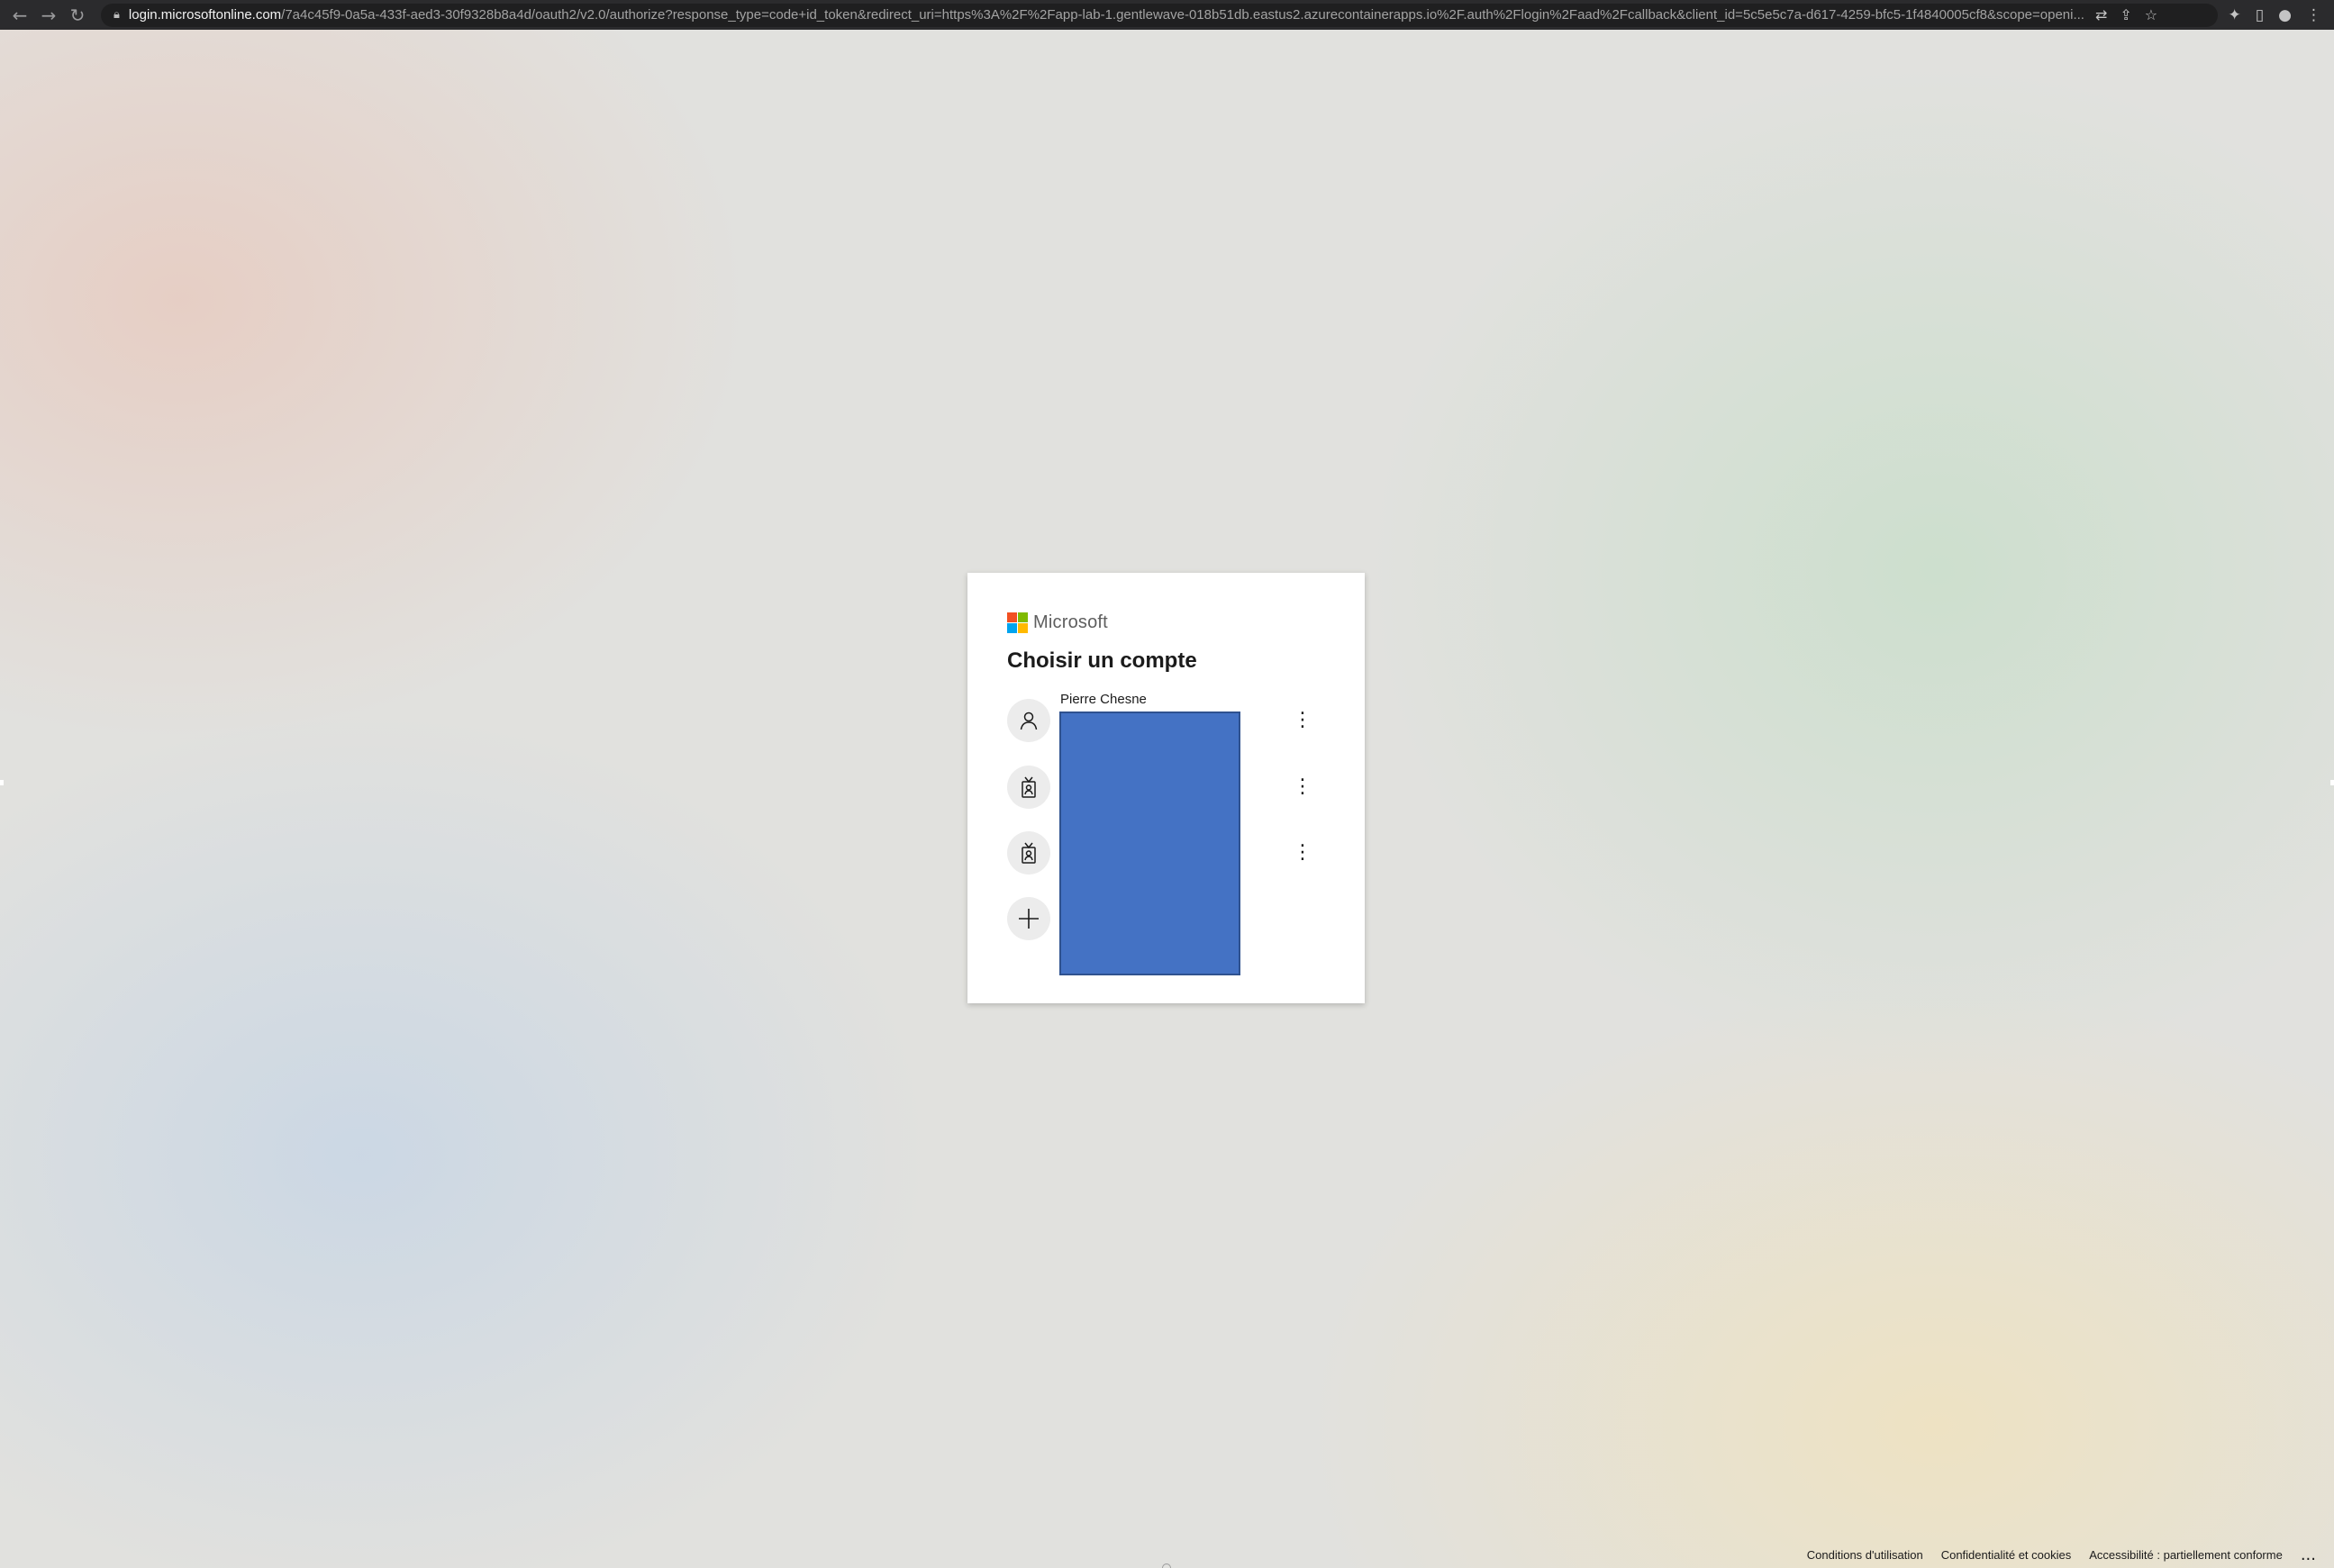 Image resolution: width=2334 pixels, height=1568 pixels. I want to click on arrow-right-icon: →, so click(49, 15).